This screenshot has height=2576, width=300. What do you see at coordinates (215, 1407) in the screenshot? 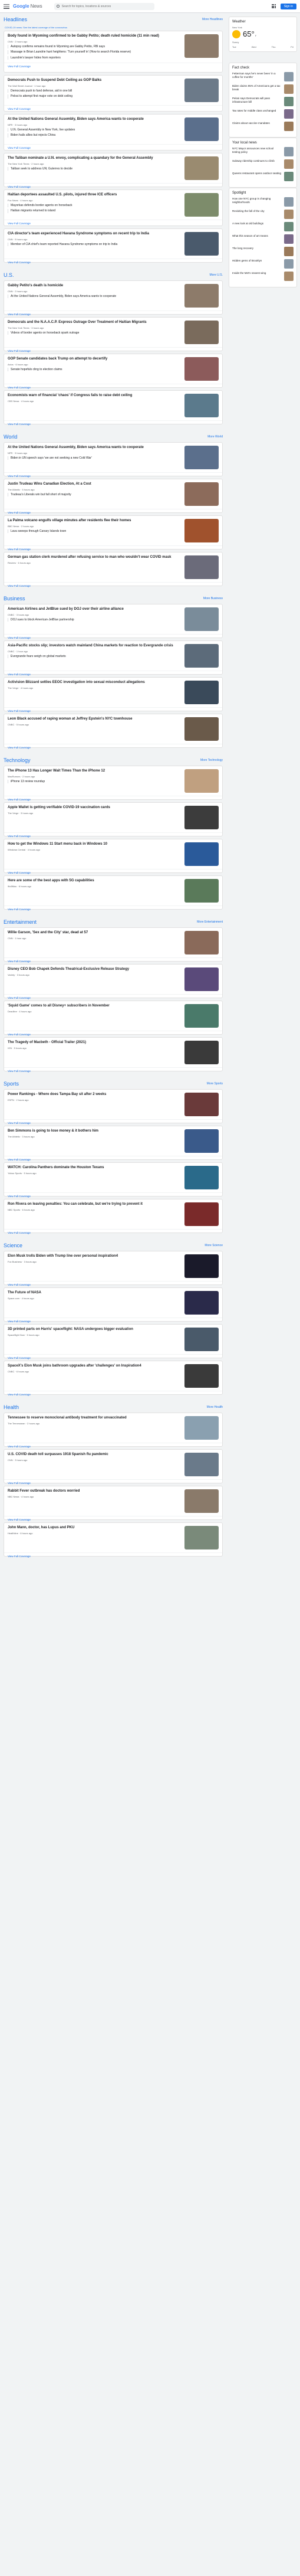
I see `section-more-link: More Health` at bounding box center [215, 1407].